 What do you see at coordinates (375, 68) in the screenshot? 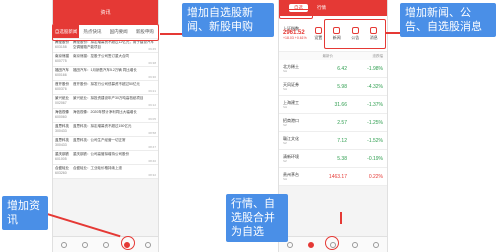
I see `stock-change: -1.98%` at bounding box center [375, 68].